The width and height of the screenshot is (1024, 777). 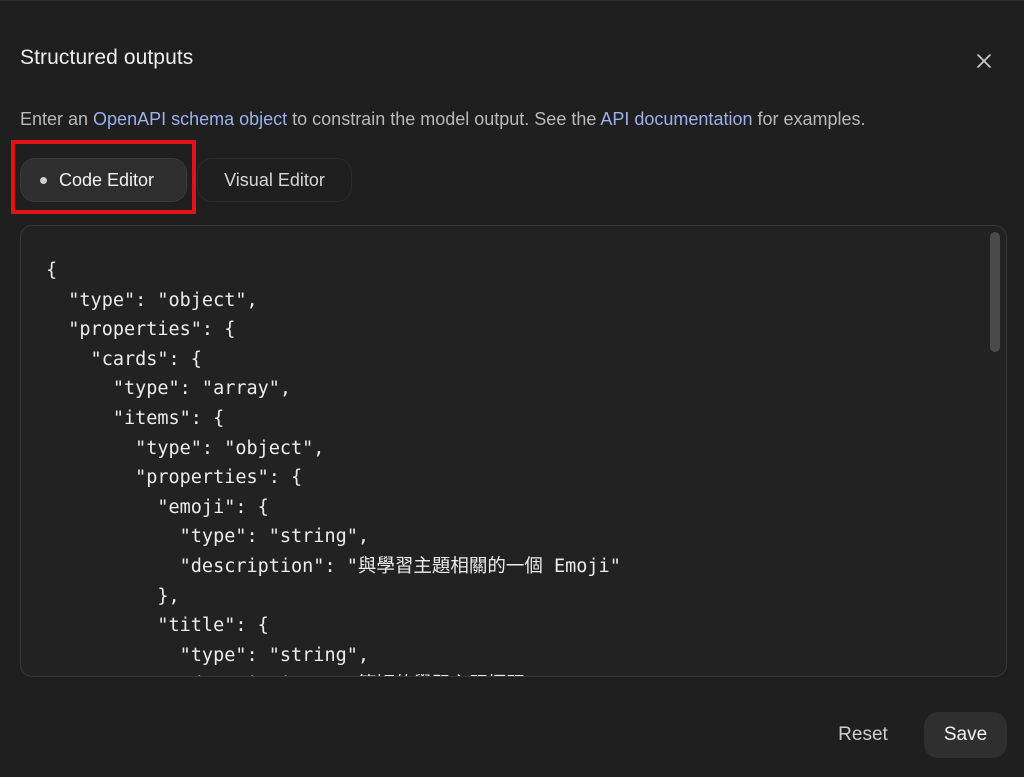 I want to click on api-documentation-link: API documentation, so click(x=676, y=119).